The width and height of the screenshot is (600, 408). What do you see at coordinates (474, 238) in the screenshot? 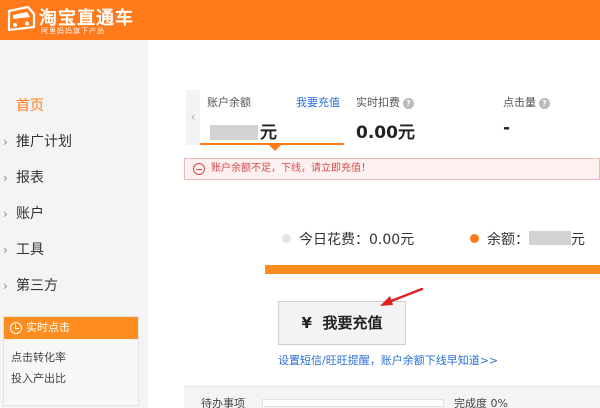
I see `orange-dot-icon` at bounding box center [474, 238].